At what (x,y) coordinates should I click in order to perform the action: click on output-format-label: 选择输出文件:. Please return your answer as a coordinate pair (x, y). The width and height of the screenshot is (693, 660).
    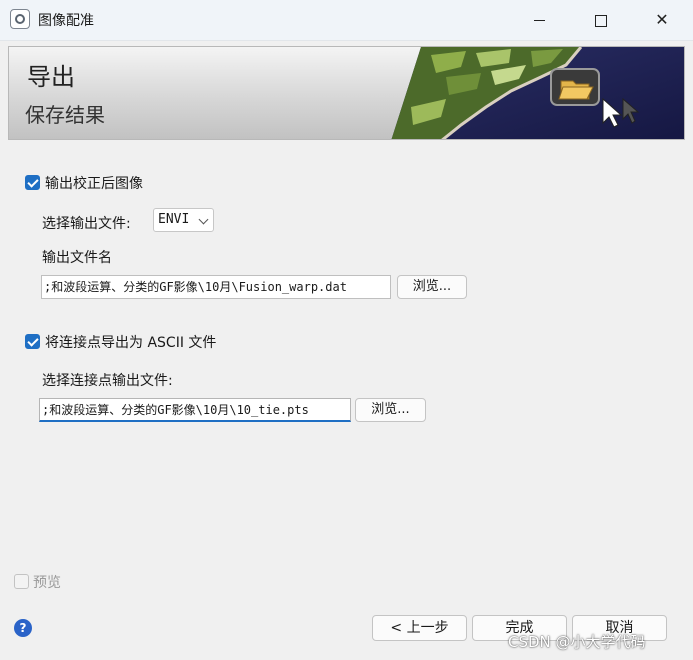
    Looking at the image, I should click on (86, 224).